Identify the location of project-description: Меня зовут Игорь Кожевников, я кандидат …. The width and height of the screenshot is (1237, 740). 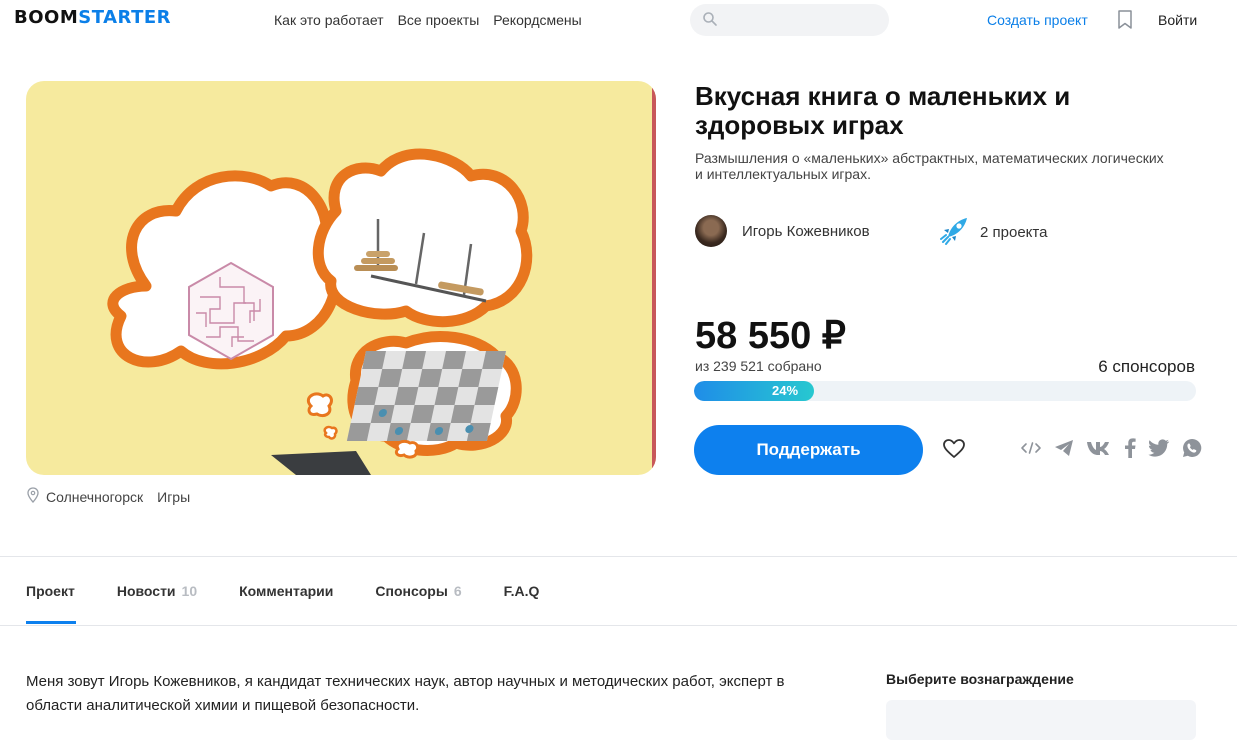
(405, 693).